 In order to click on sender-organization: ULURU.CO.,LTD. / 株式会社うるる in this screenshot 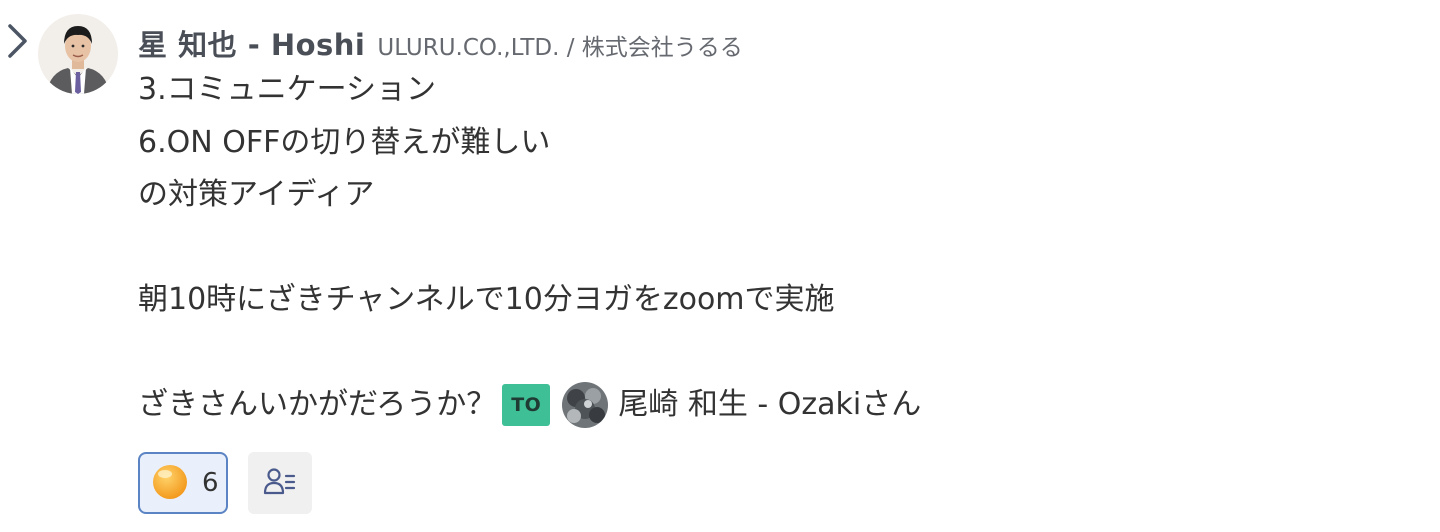, I will do `click(560, 48)`.